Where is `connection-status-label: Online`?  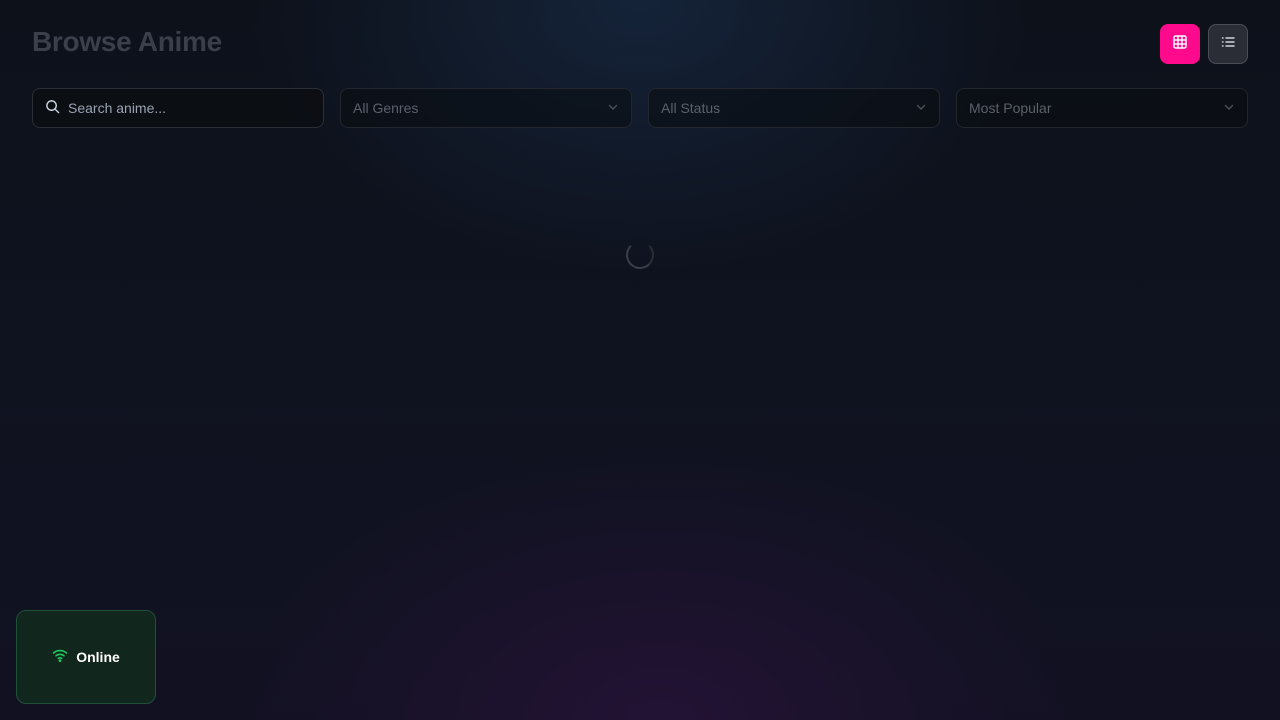
connection-status-label: Online is located at coordinates (98, 657).